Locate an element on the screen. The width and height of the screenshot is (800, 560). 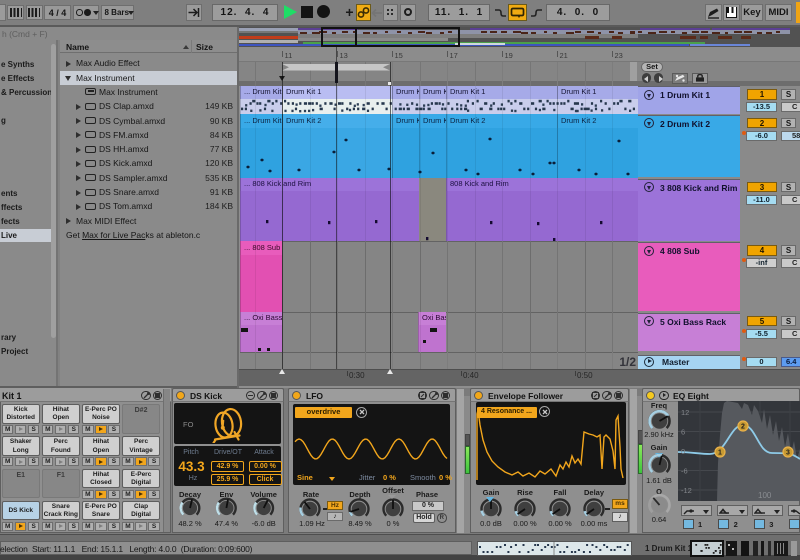
svg-text: 0 is located at coordinates (683, 451).